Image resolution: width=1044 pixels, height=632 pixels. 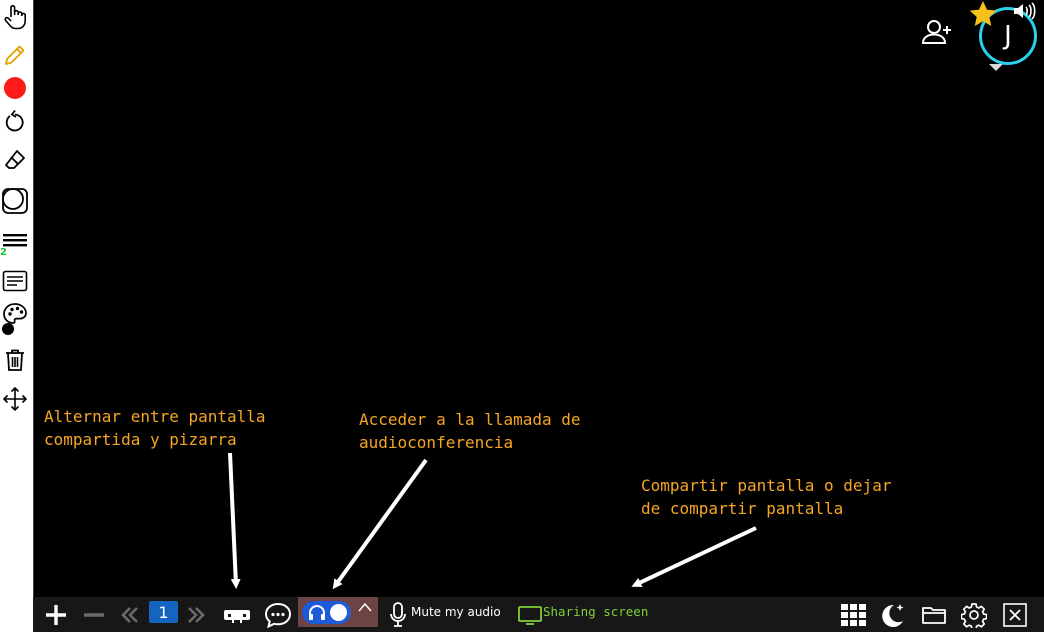 I want to click on close-icon, so click(x=1015, y=614).